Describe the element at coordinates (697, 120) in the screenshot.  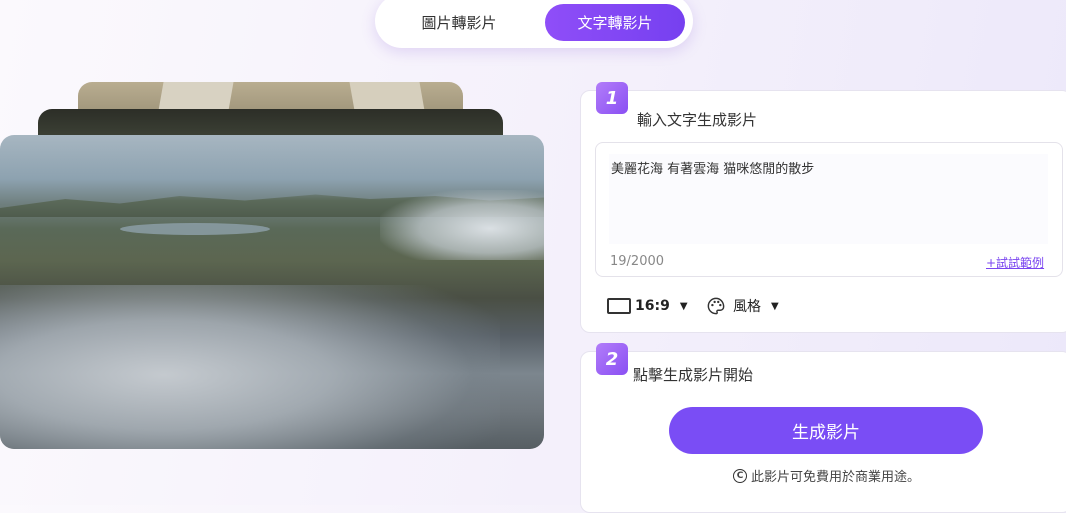
I see `step1-title: 輸入文字生成影片` at that location.